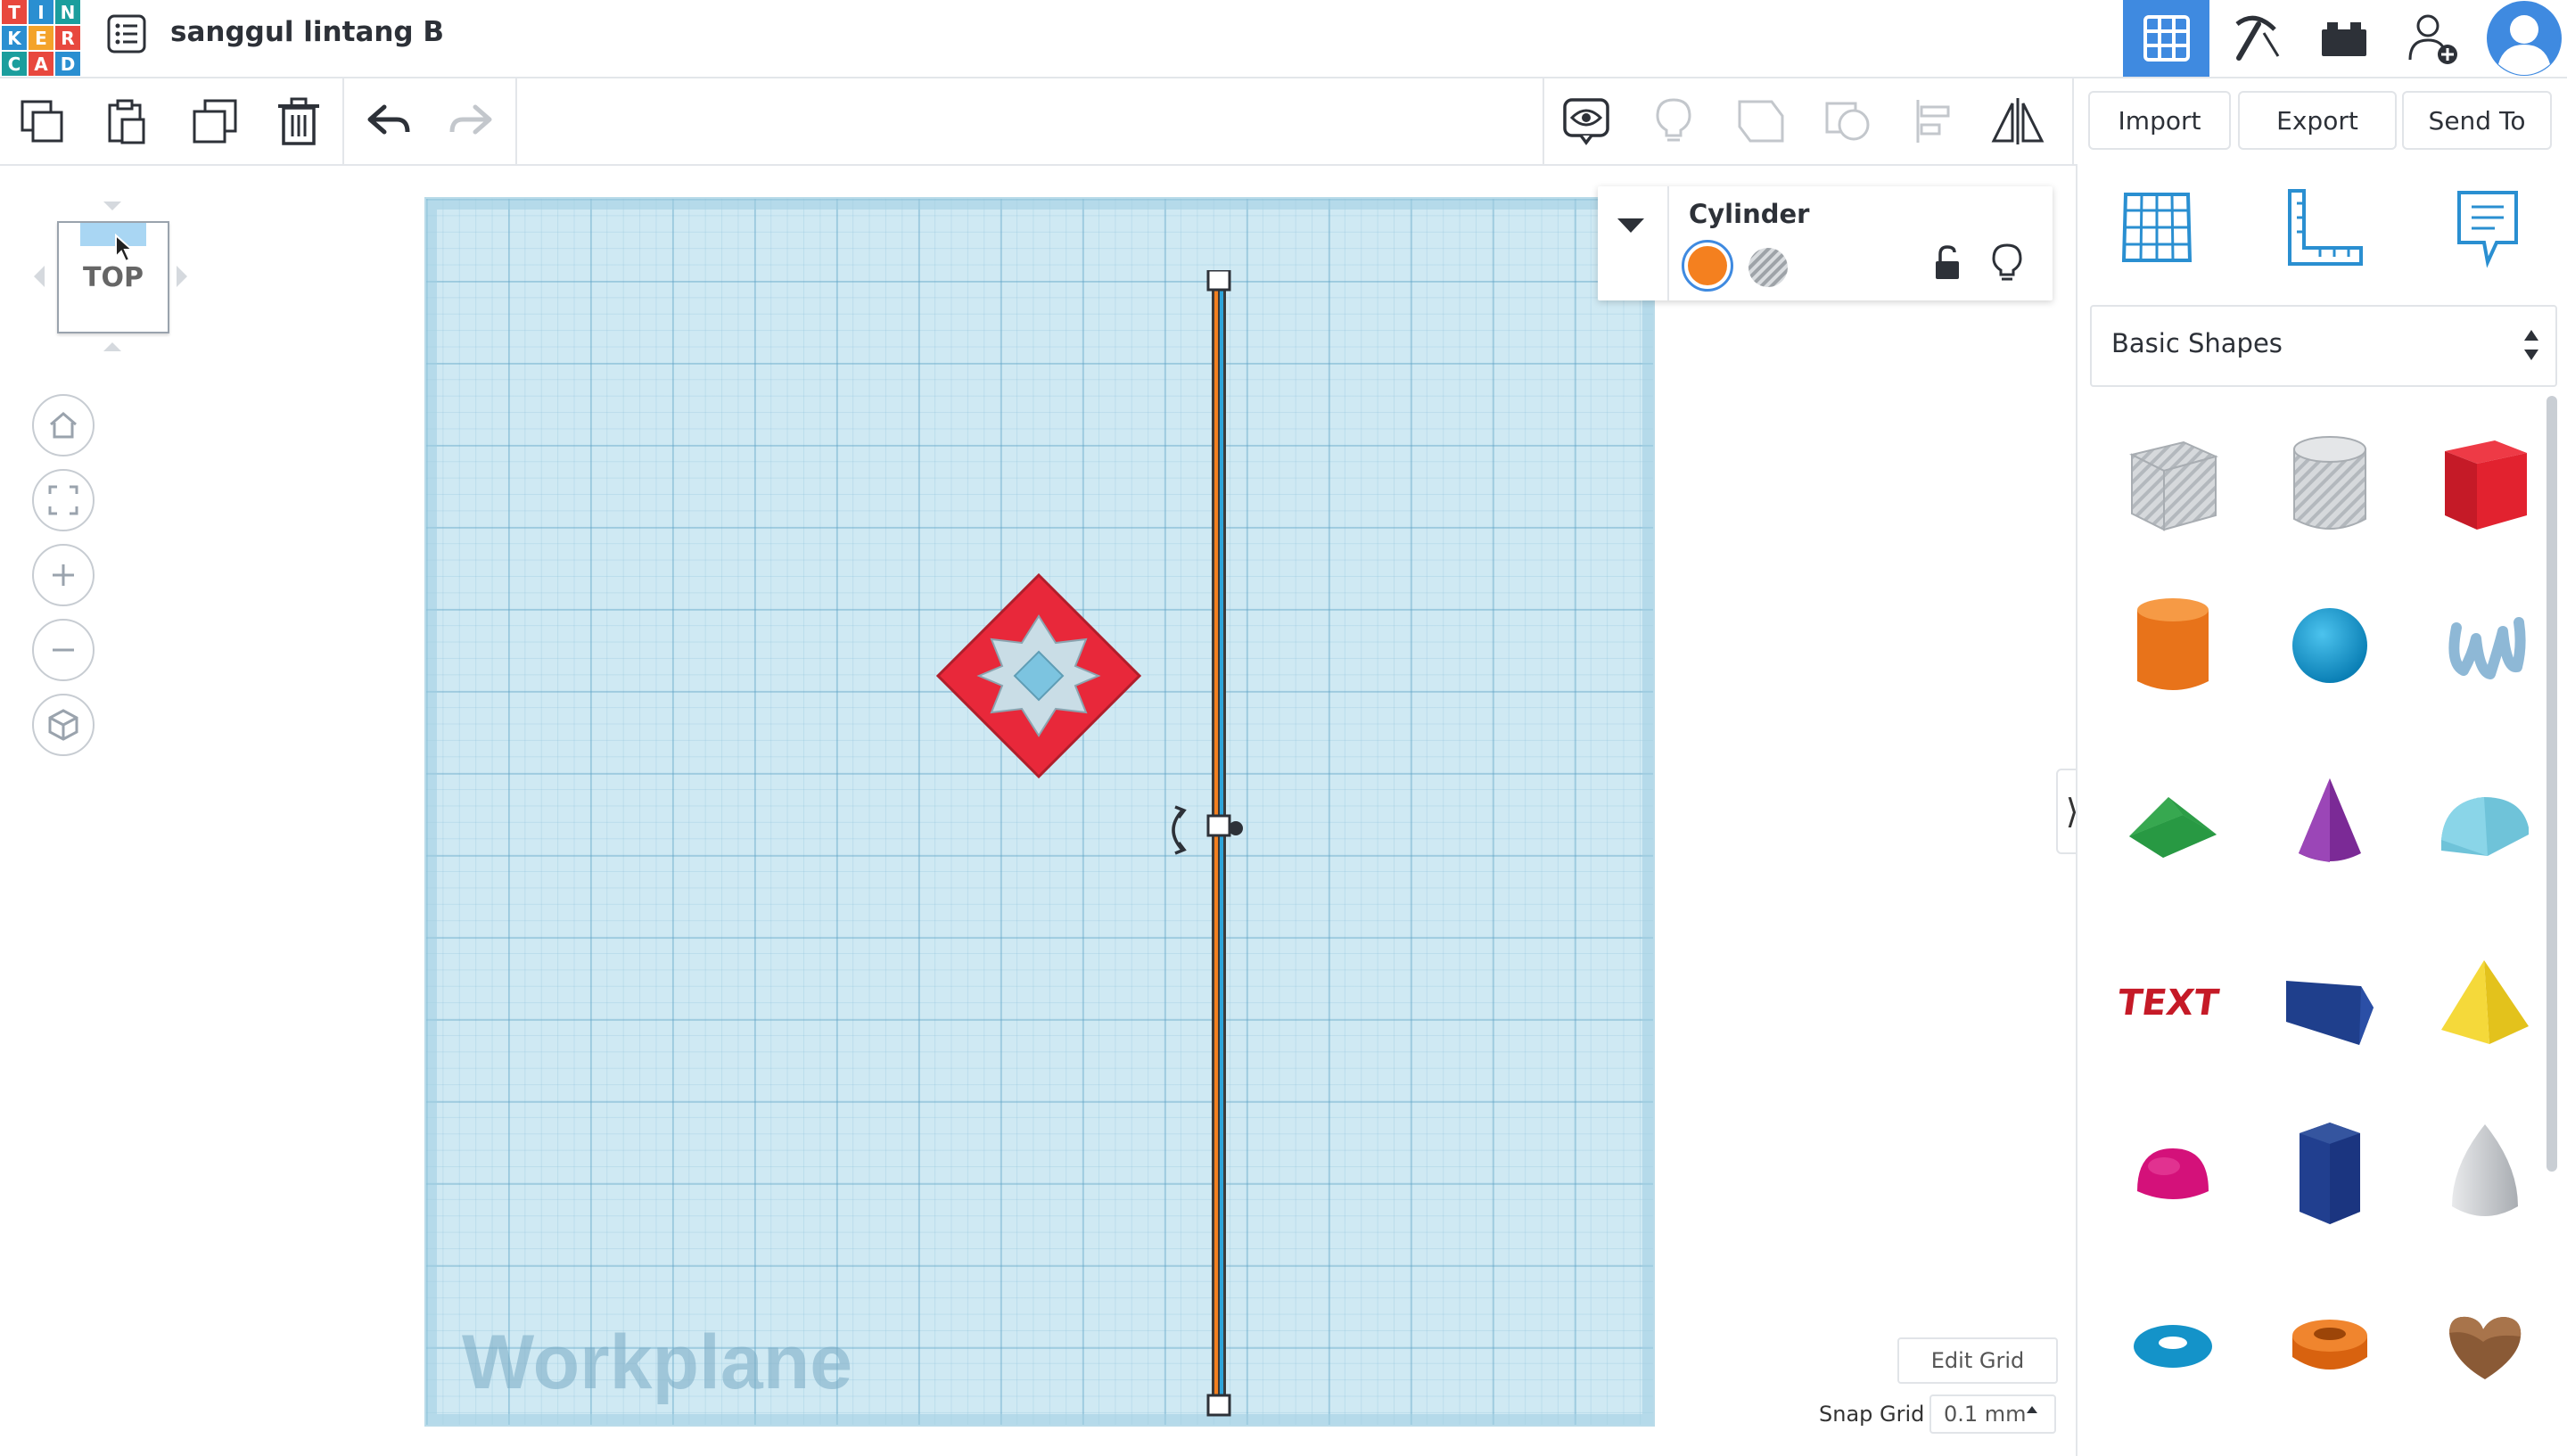 This screenshot has height=1456, width=2567. I want to click on notes-tool-button, so click(2488, 229).